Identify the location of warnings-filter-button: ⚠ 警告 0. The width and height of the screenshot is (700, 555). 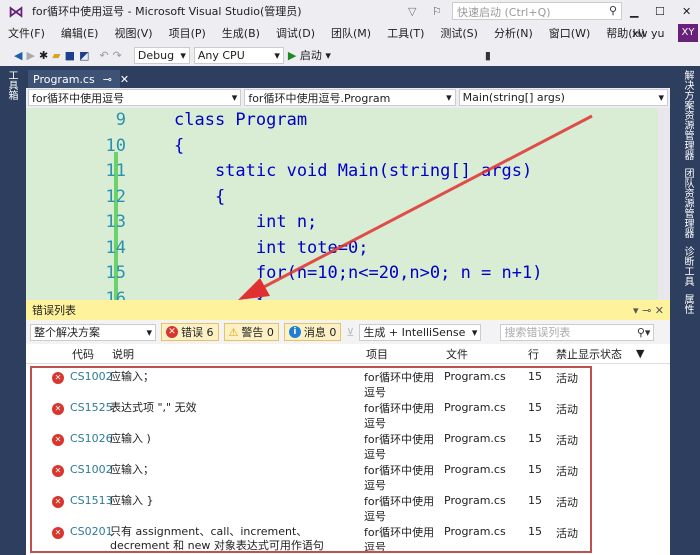
(251, 332).